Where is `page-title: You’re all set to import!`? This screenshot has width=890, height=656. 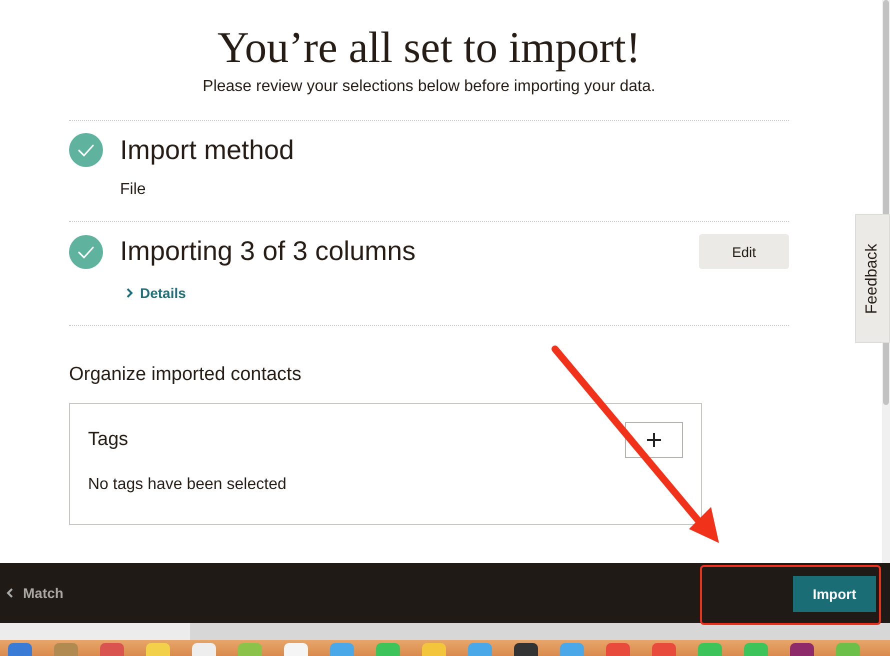
page-title: You’re all set to import! is located at coordinates (429, 48).